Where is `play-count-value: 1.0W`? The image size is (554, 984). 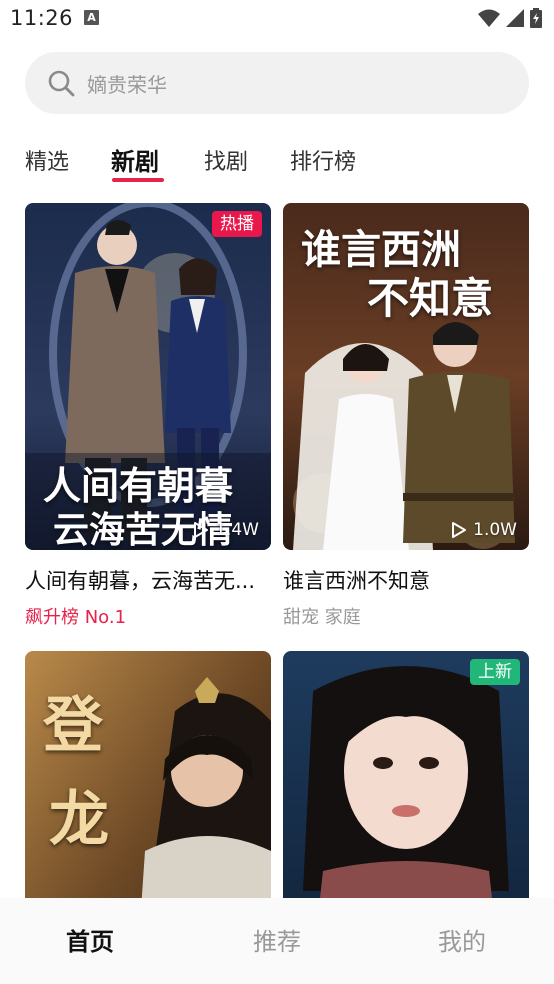
play-count-value: 1.0W is located at coordinates (495, 530).